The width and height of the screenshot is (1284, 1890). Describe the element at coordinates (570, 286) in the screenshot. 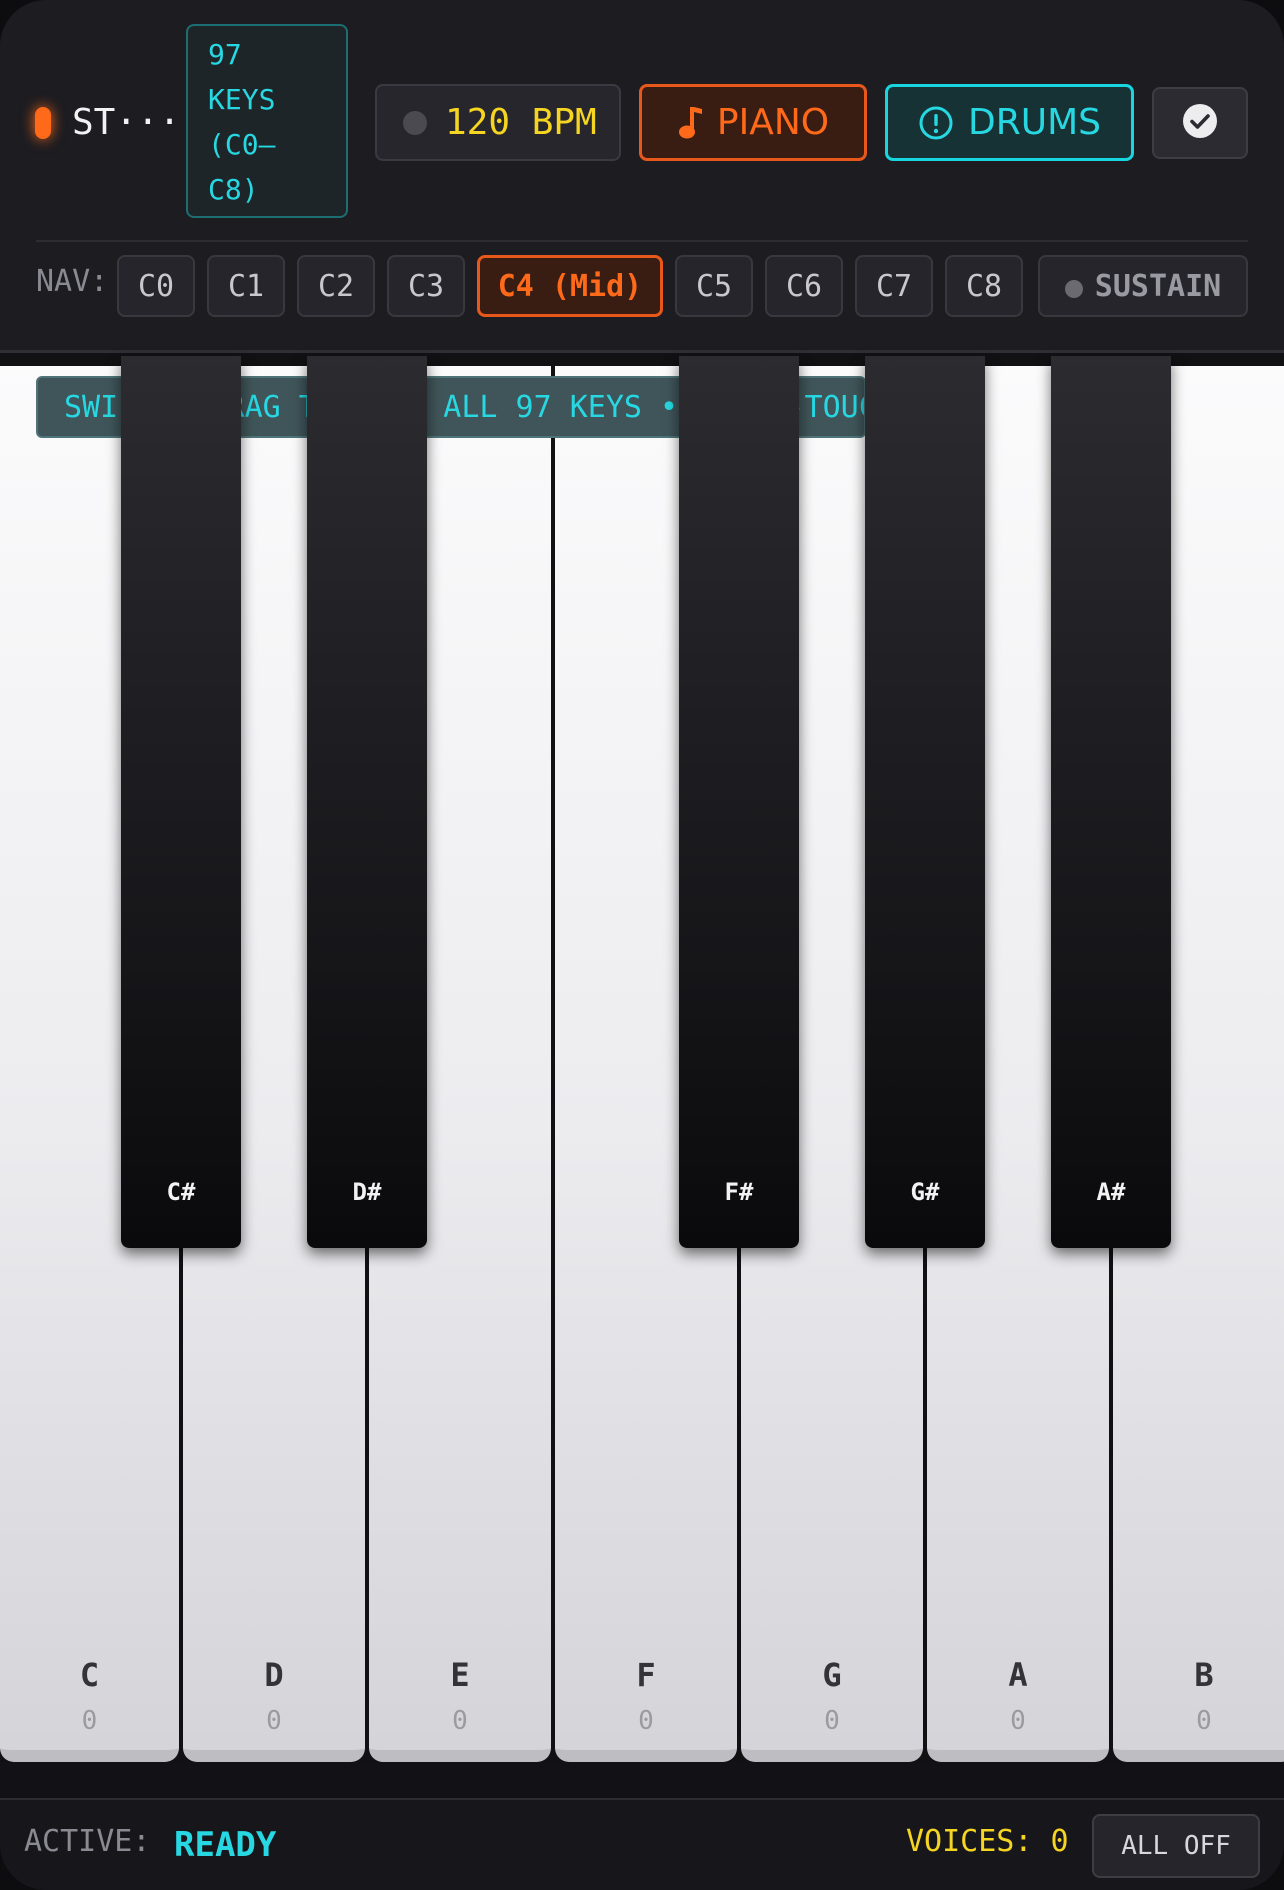

I see `octave-button-c4: C4 (Mid)` at that location.